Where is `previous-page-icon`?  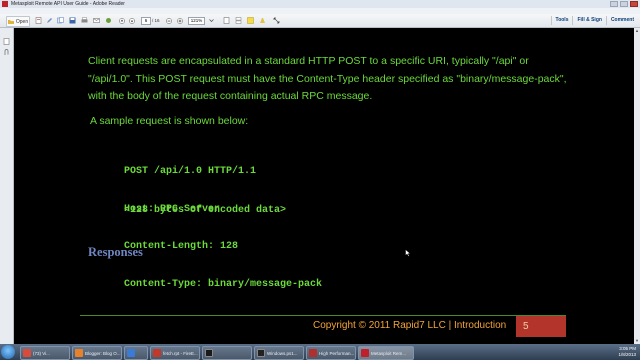 previous-page-icon is located at coordinates (122, 20).